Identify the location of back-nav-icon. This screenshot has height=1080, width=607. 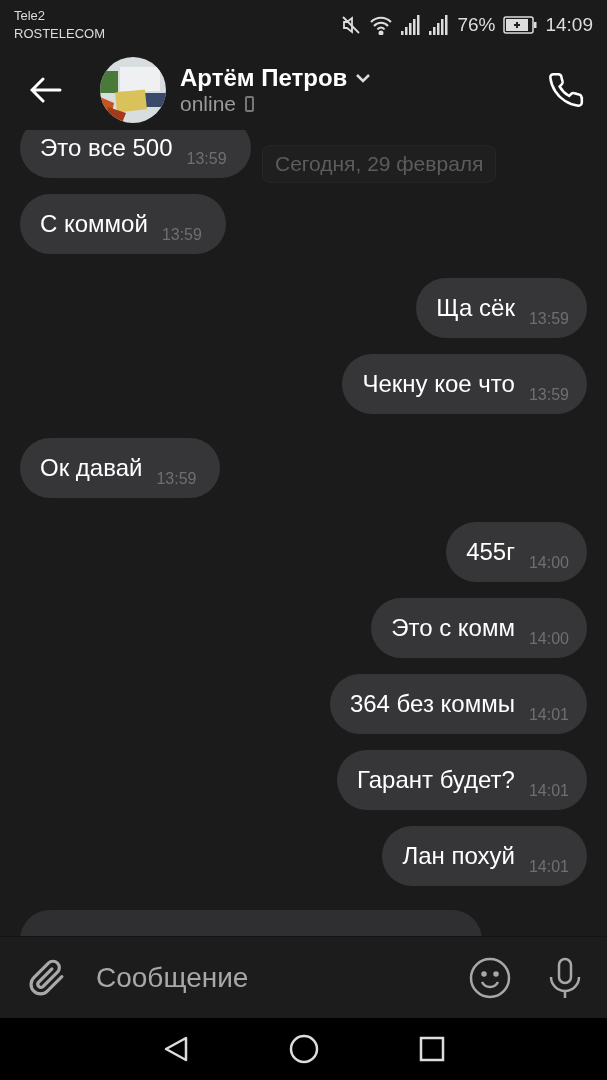
(175, 1049).